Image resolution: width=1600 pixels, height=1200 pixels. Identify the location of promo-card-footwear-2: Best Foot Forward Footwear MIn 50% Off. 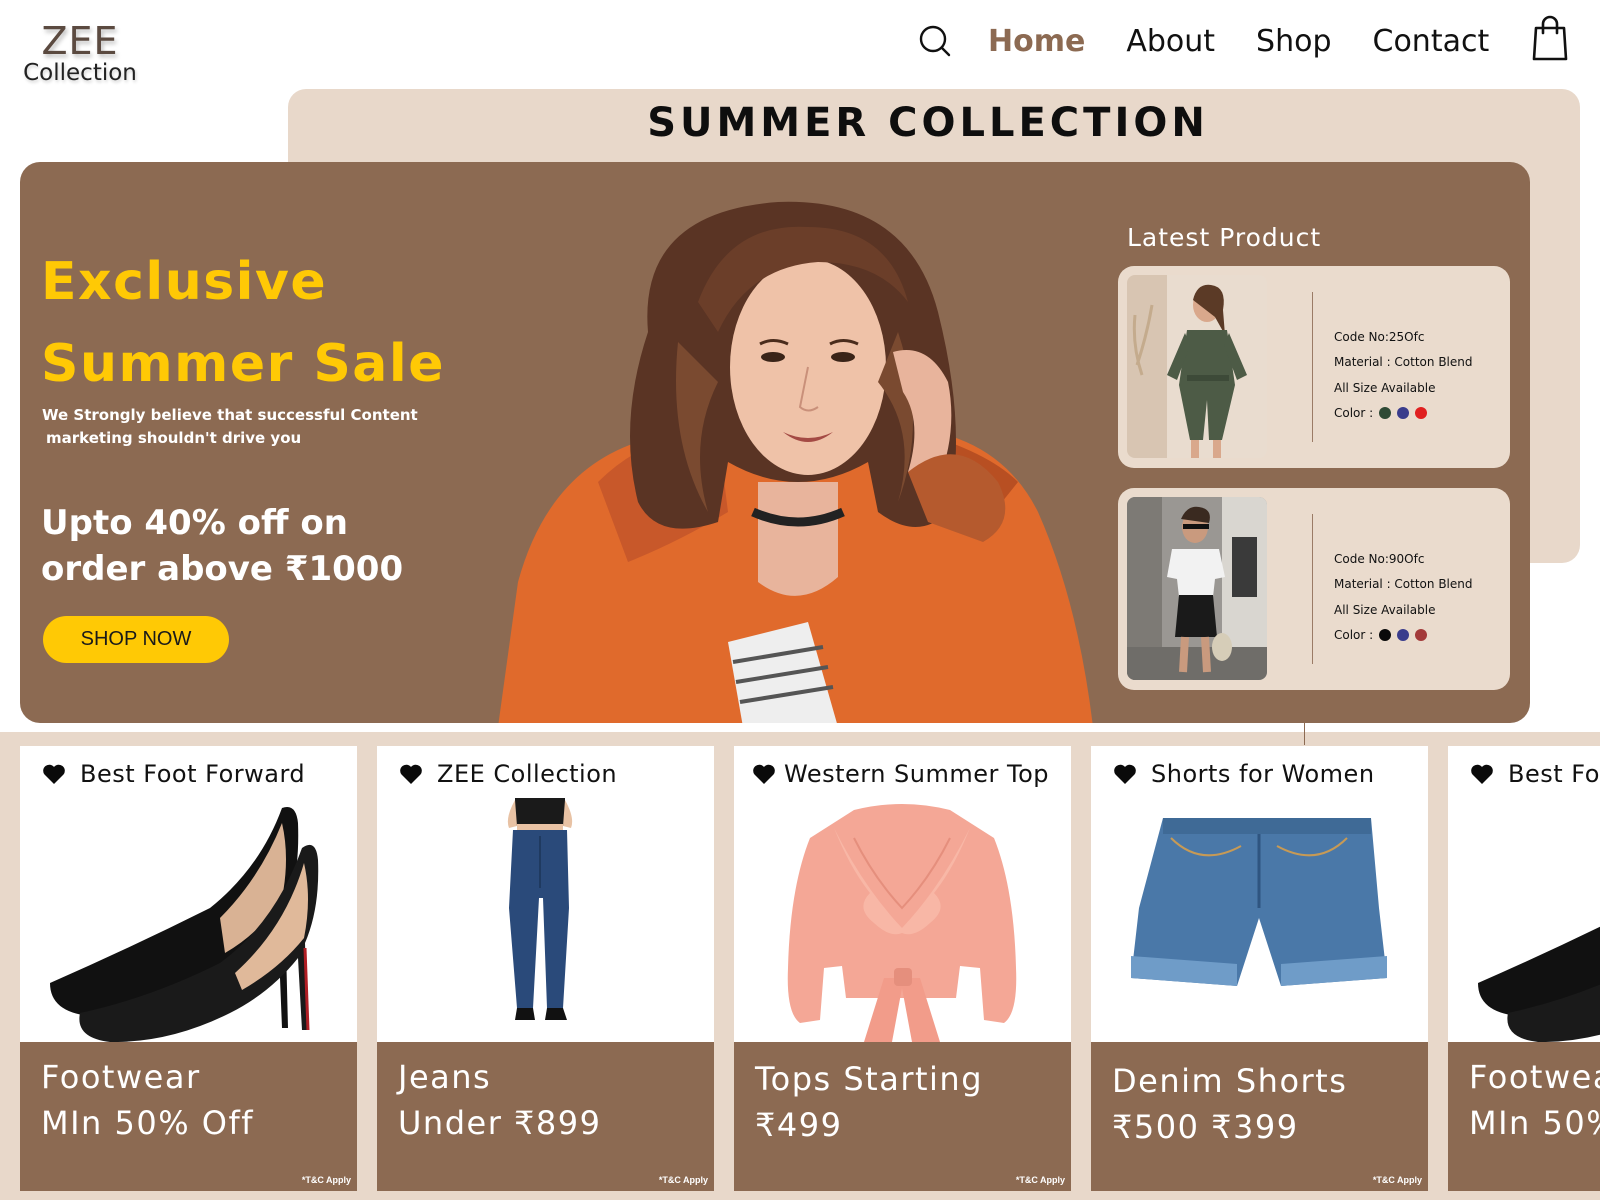
(1524, 968).